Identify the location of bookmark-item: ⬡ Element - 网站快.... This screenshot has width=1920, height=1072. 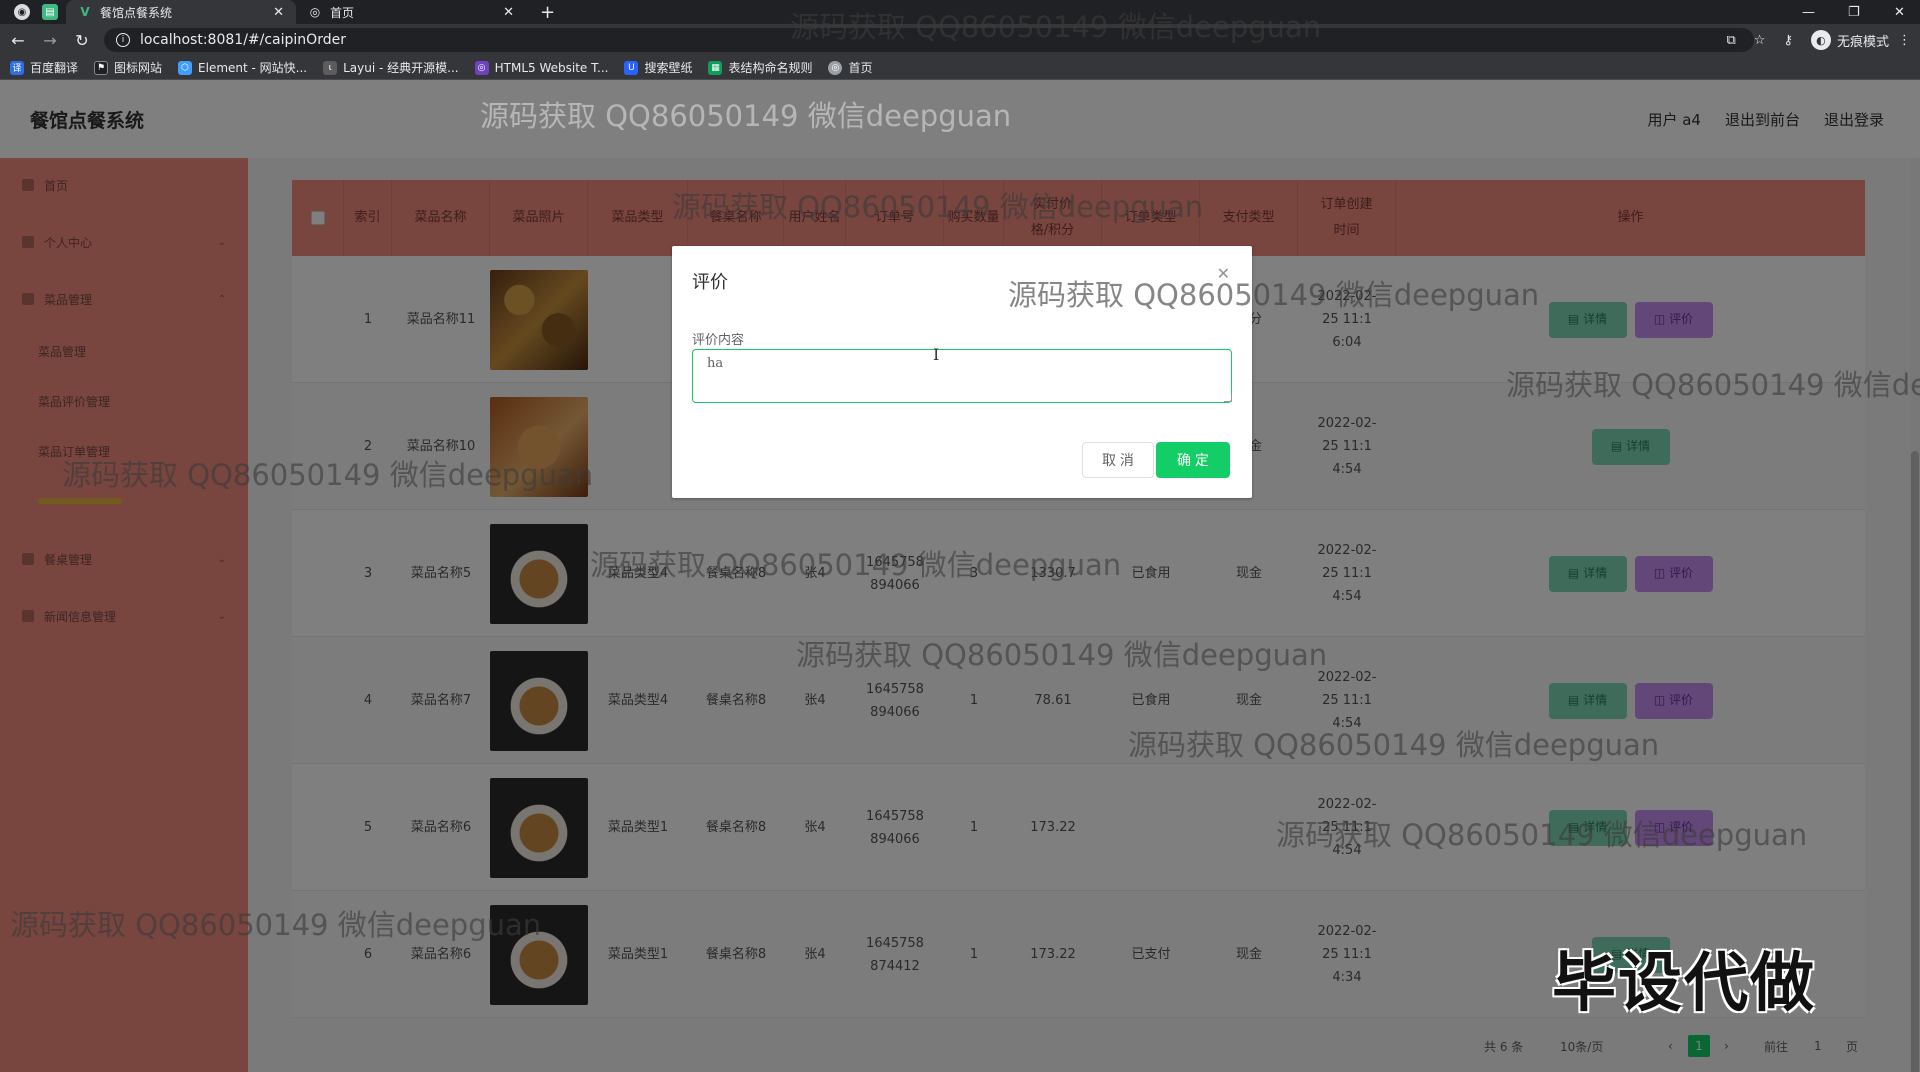
(242, 67).